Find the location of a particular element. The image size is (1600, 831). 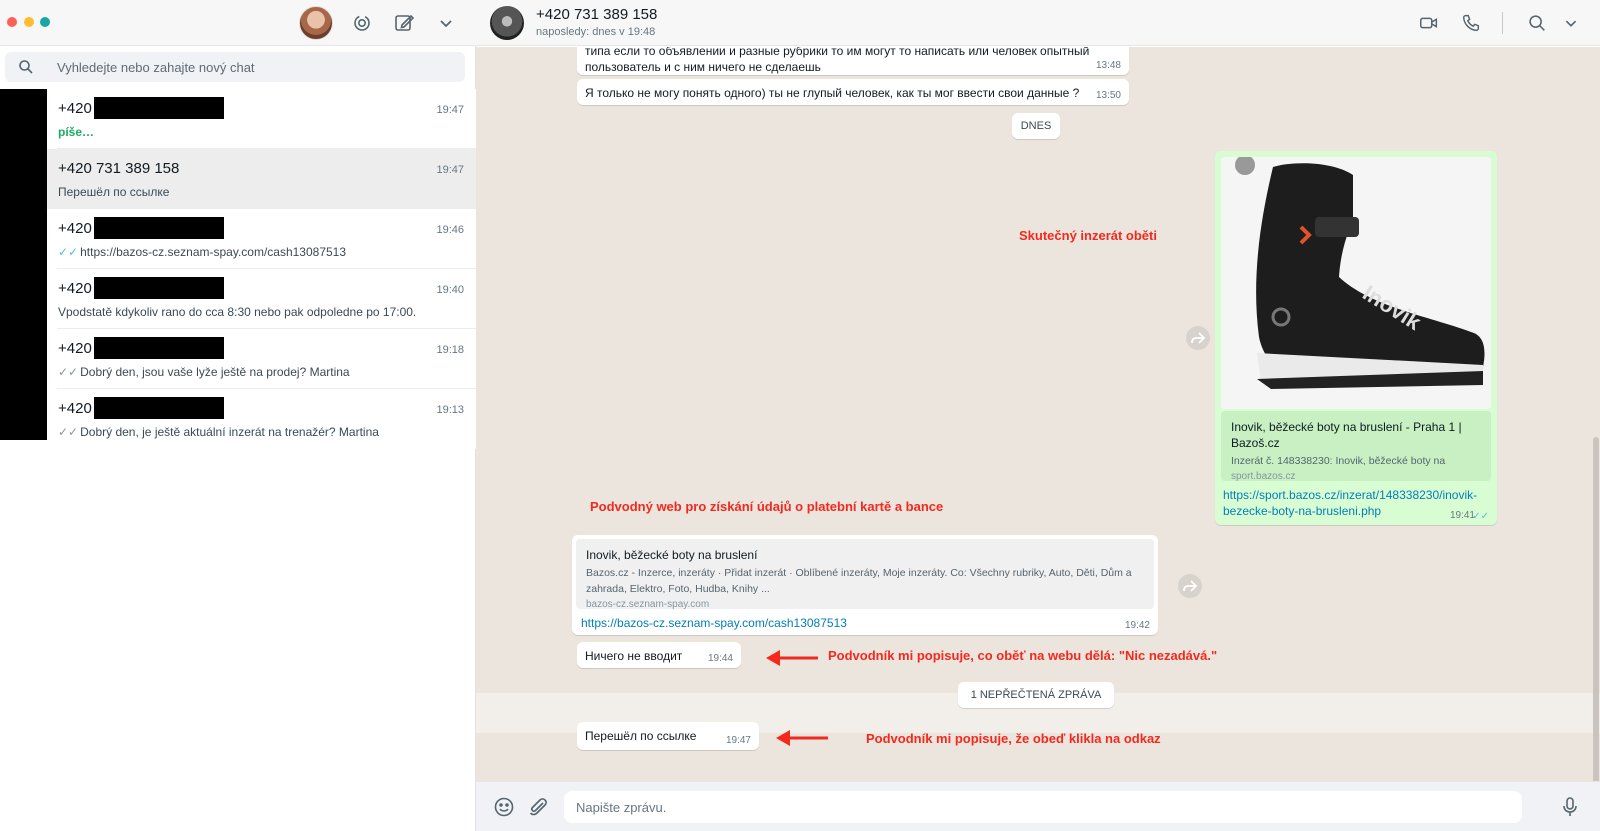

link-preview-domain: sport.bazos.cz is located at coordinates (1263, 476).